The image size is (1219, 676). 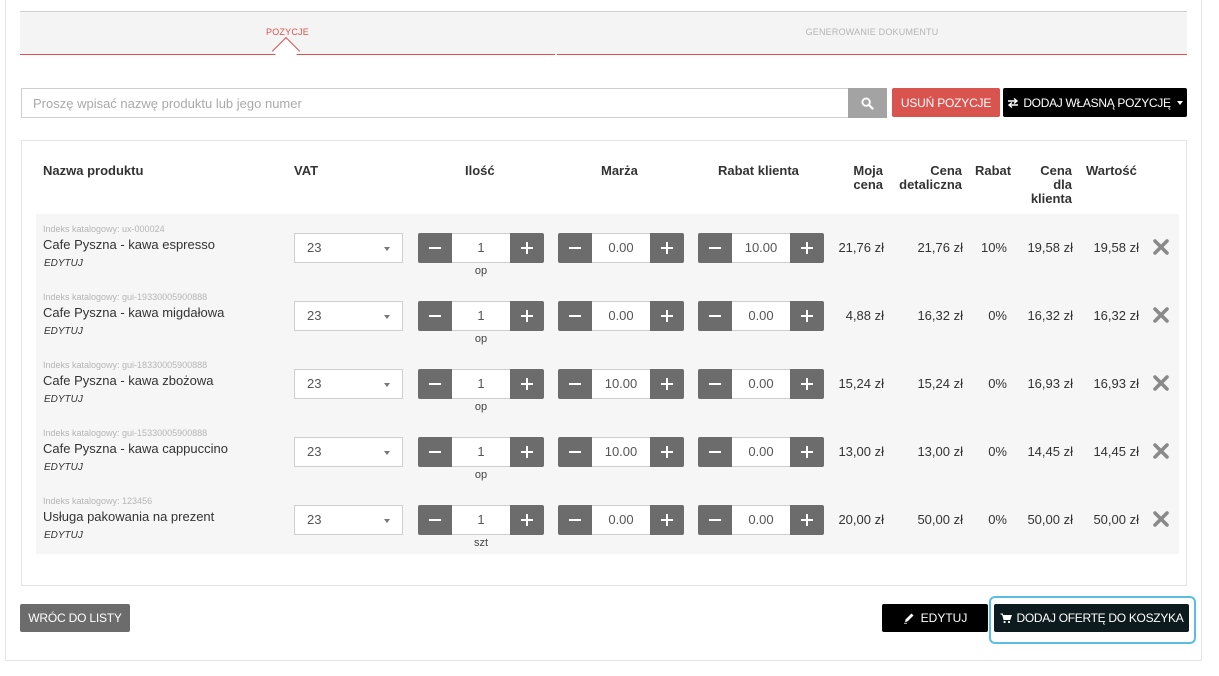 I want to click on client-price: 14,45 zł, so click(x=1050, y=451).